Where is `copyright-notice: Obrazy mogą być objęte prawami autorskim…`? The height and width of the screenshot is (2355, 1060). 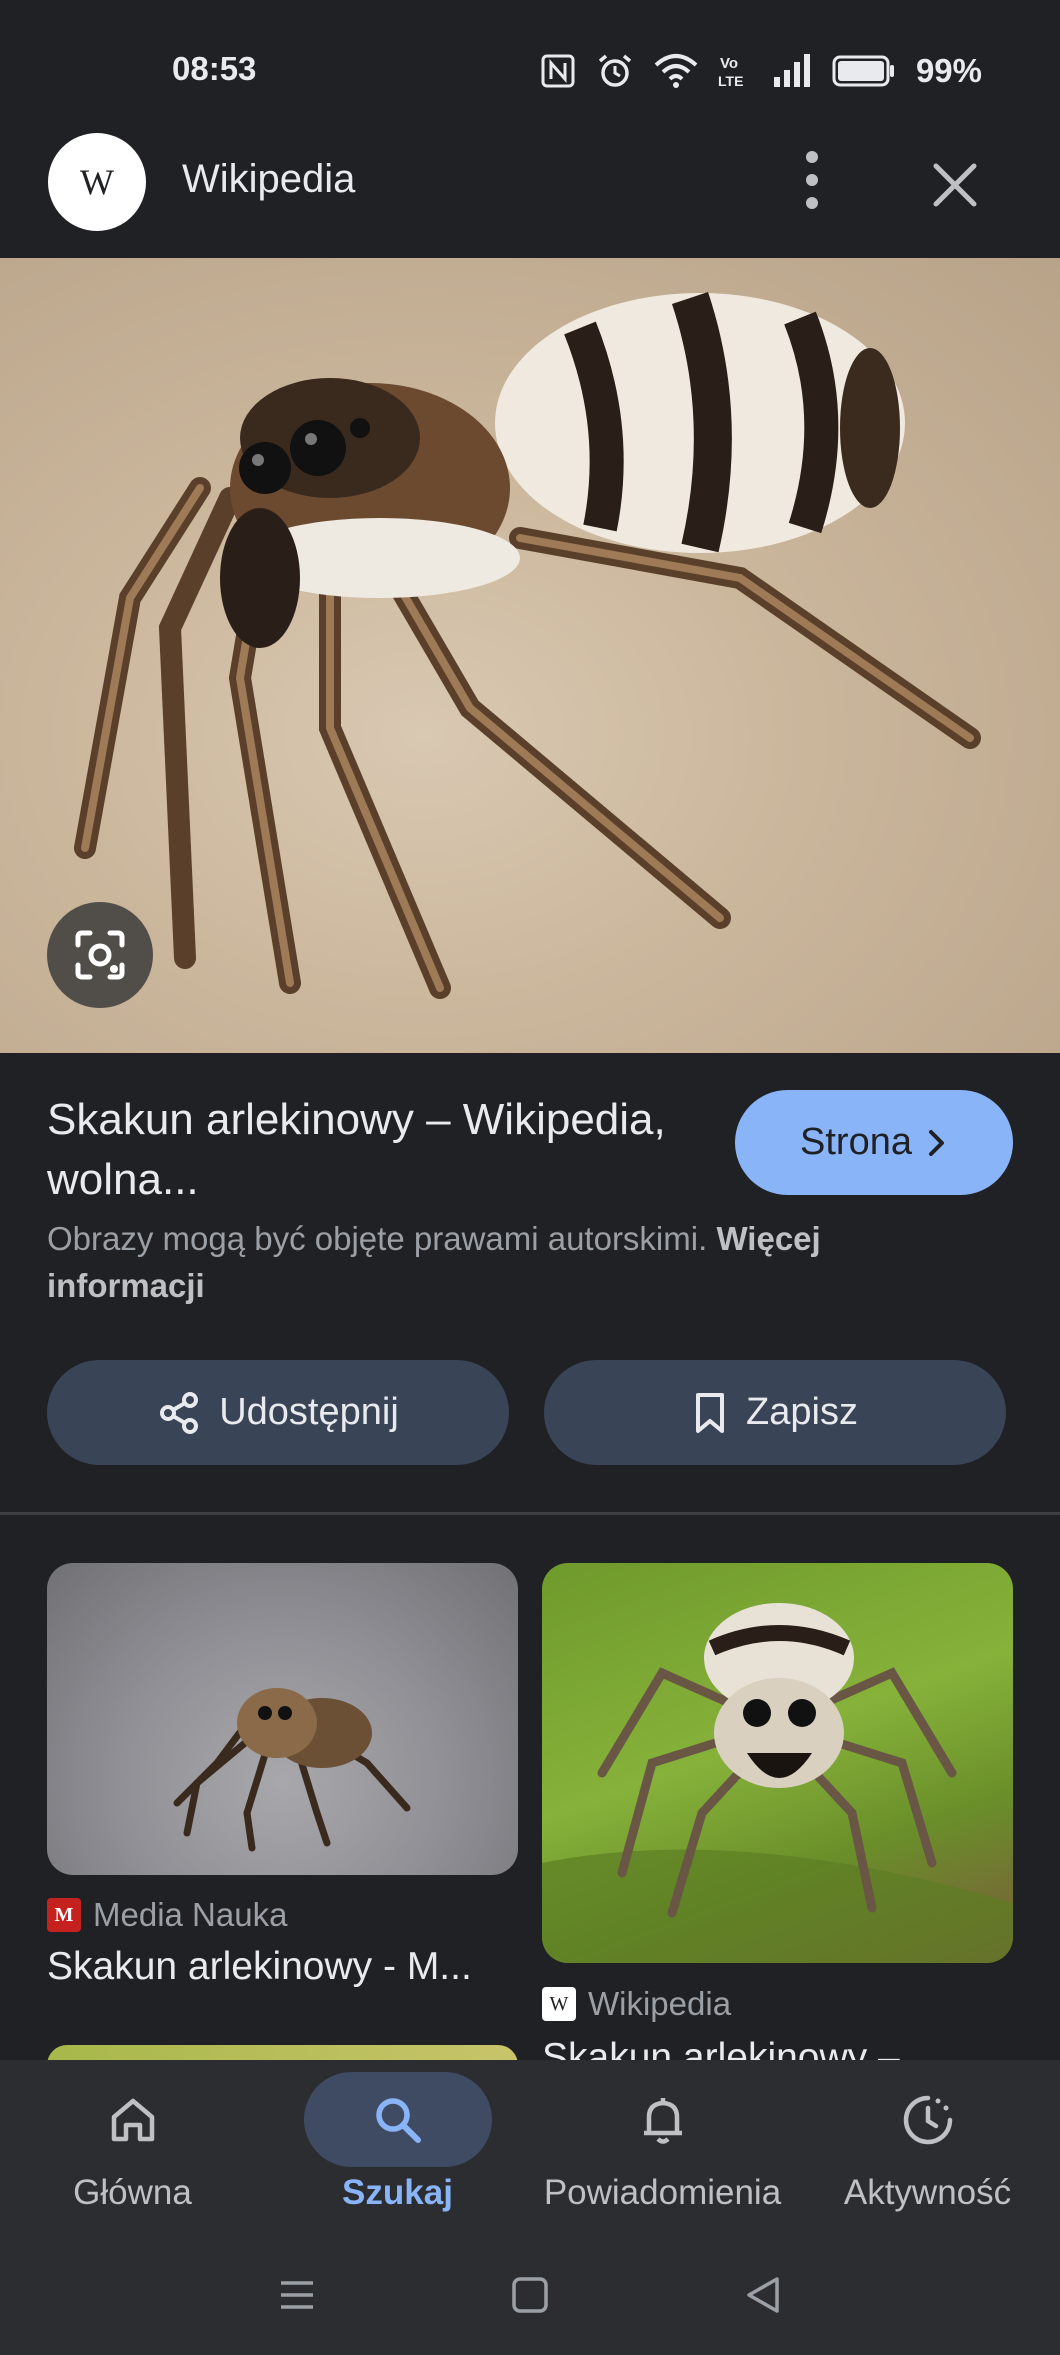
copyright-notice: Obrazy mogą być objęte prawami autorskim… is located at coordinates (517, 1262).